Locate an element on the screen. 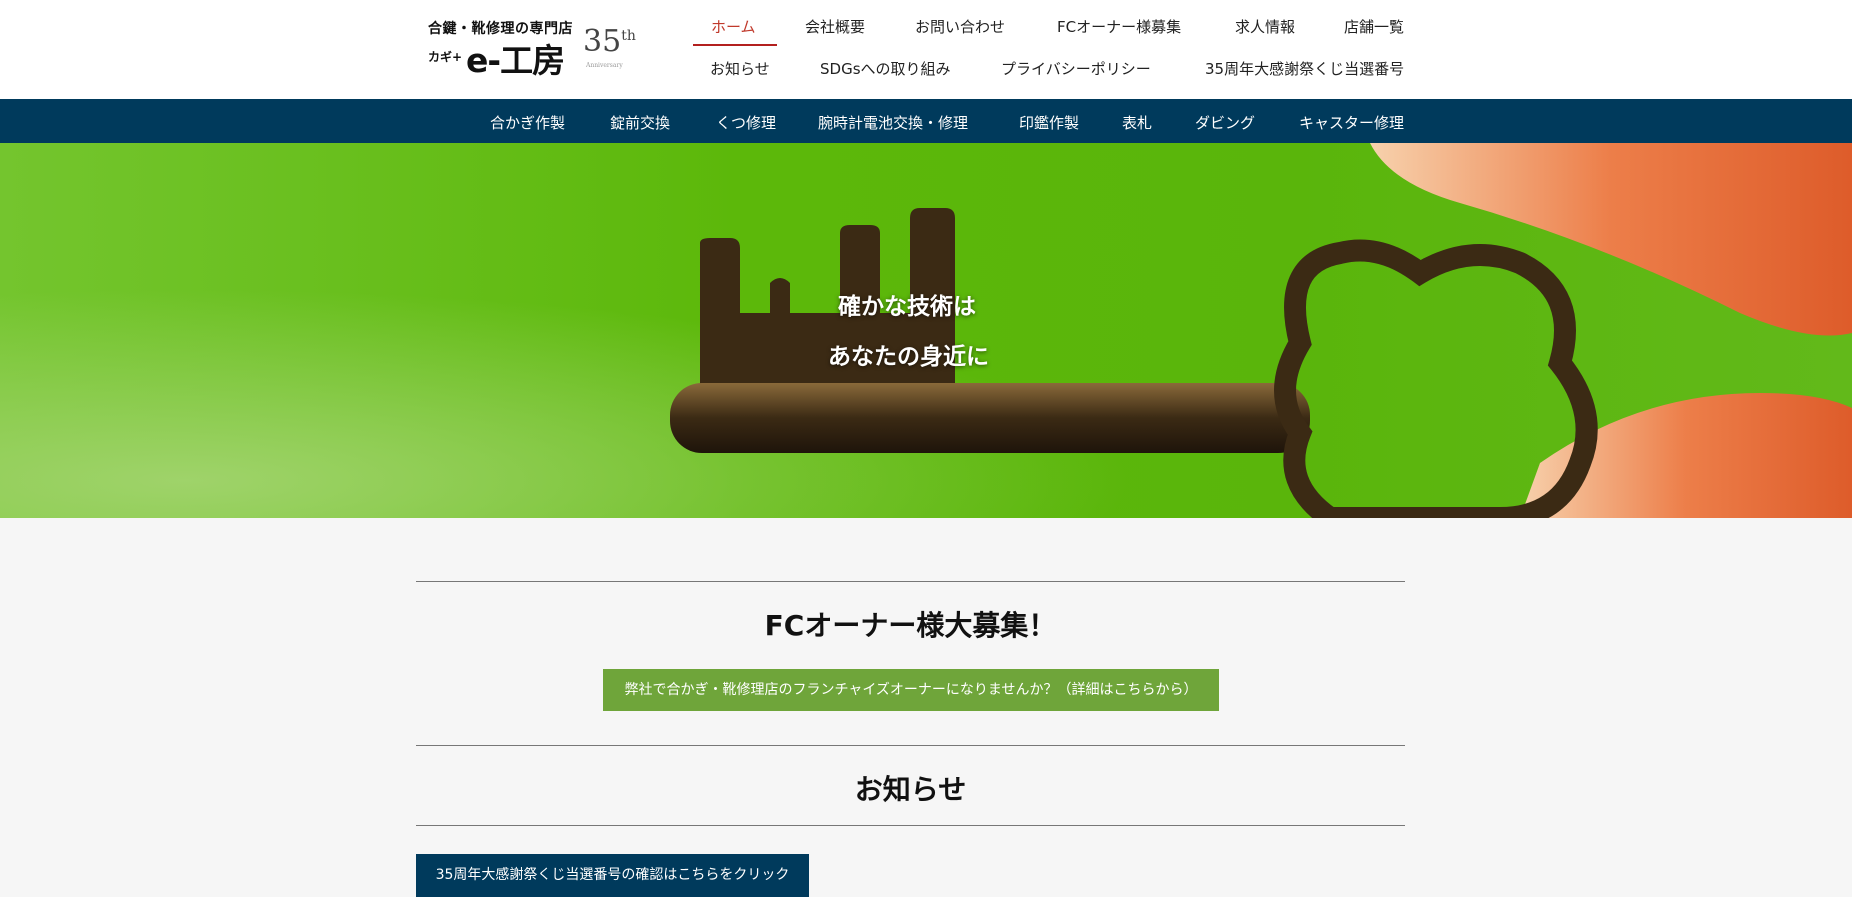  service-caster-repair: キャスター修理 is located at coordinates (1351, 122).